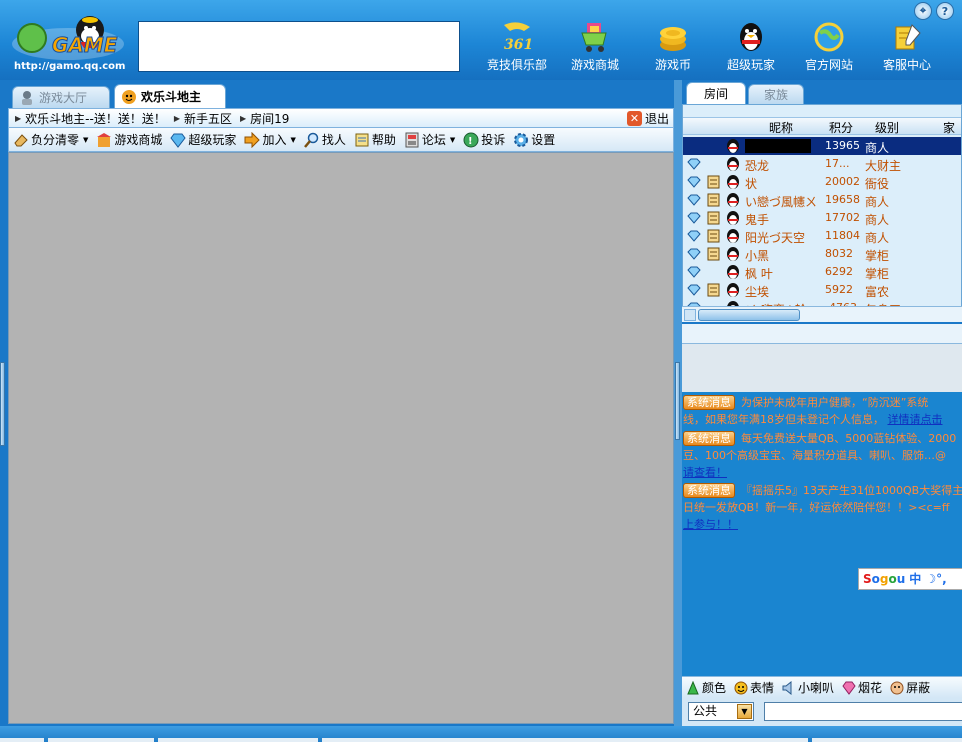 Image resolution: width=962 pixels, height=742 pixels. I want to click on player-level: 大财主, so click(883, 166).